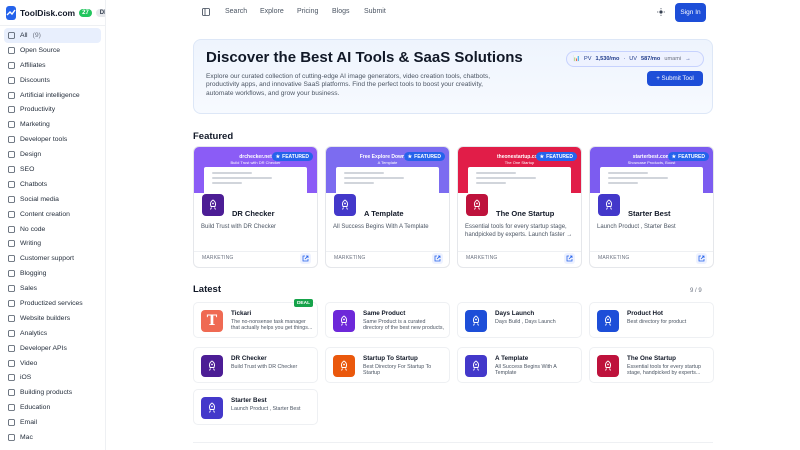 The height and width of the screenshot is (450, 800). Describe the element at coordinates (52, 273) in the screenshot. I see `sidebar-item-blogging: Blogging` at that location.